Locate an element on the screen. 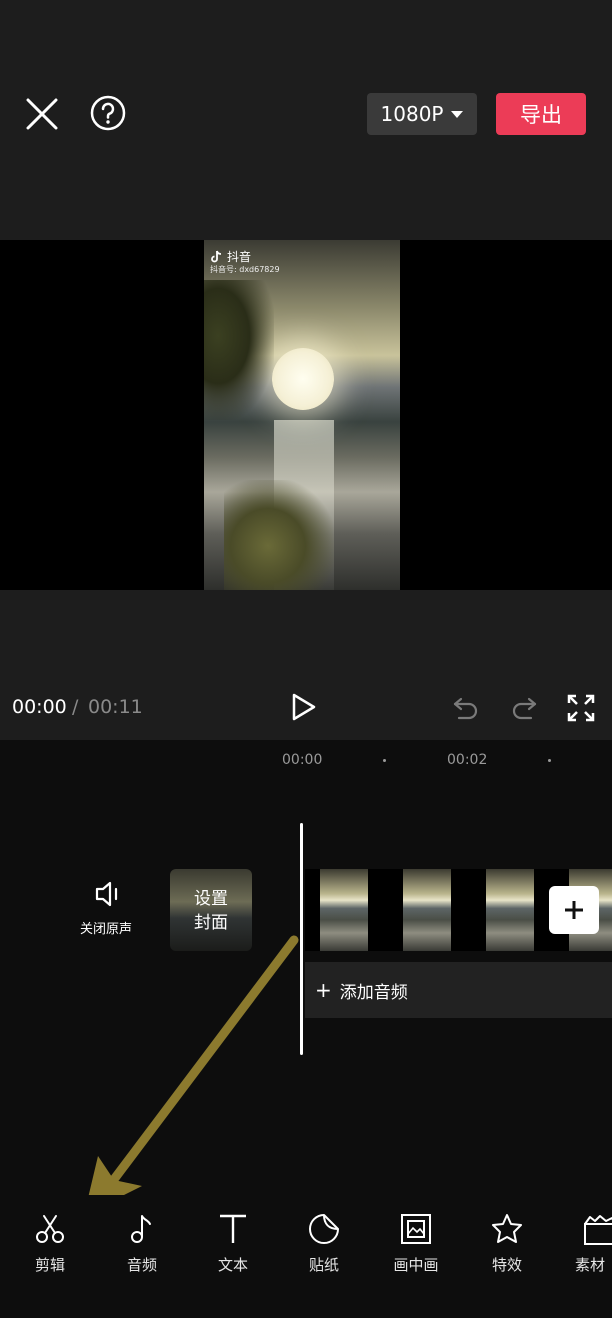  tool-picture-in-picture: 画中画 is located at coordinates (416, 1243).